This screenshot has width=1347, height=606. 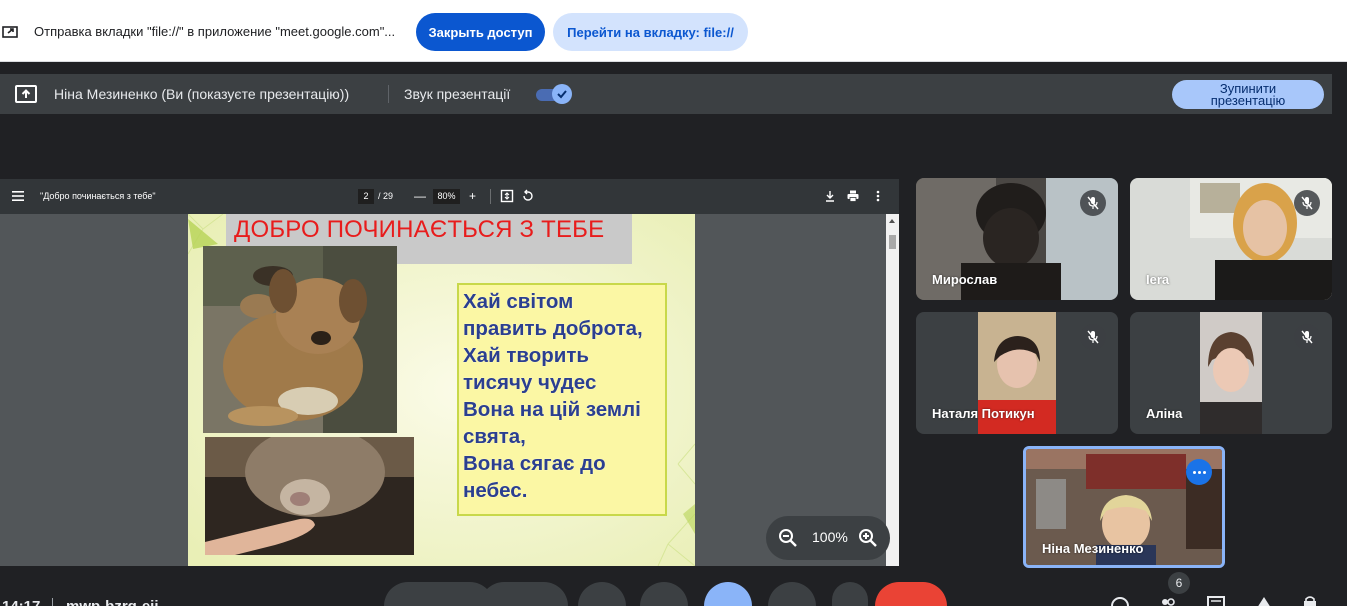 I want to click on scroll-up-icon, so click(x=892, y=221).